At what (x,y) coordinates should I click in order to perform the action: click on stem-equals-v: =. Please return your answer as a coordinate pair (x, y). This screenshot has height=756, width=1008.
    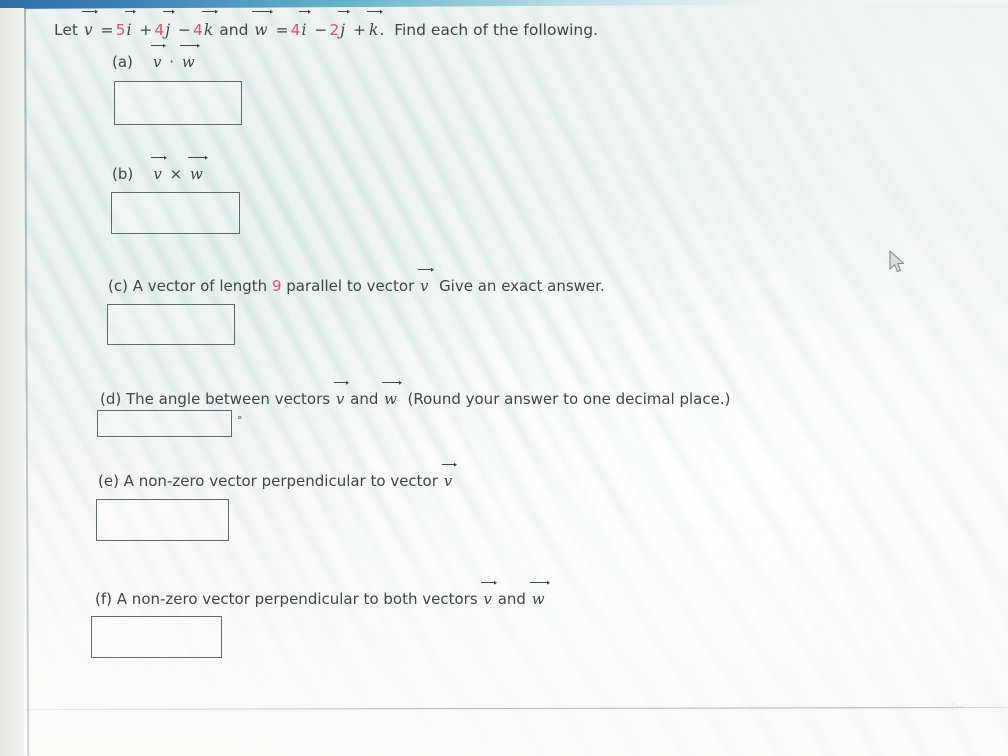
    Looking at the image, I should click on (107, 30).